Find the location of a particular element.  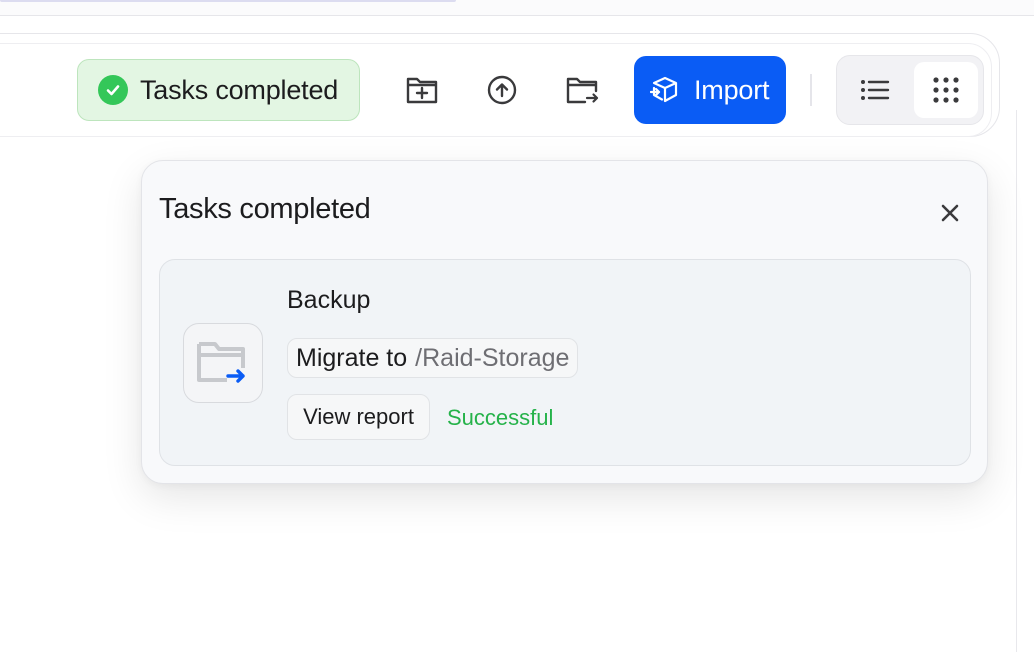

panel-edge is located at coordinates (1016, 381).